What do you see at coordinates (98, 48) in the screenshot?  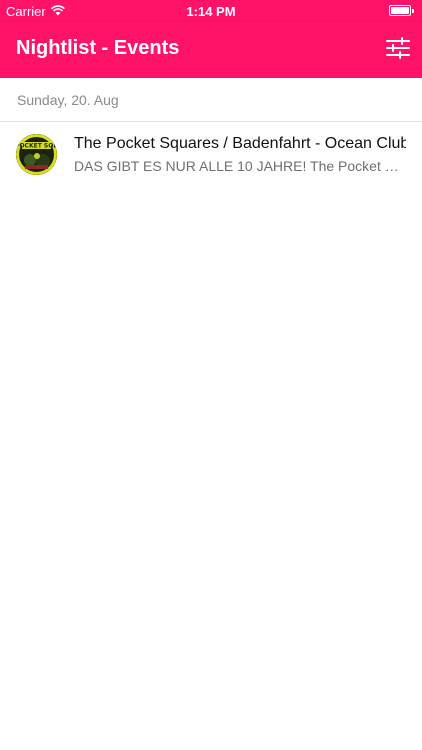 I see `page-title: Nightlist - Events` at bounding box center [98, 48].